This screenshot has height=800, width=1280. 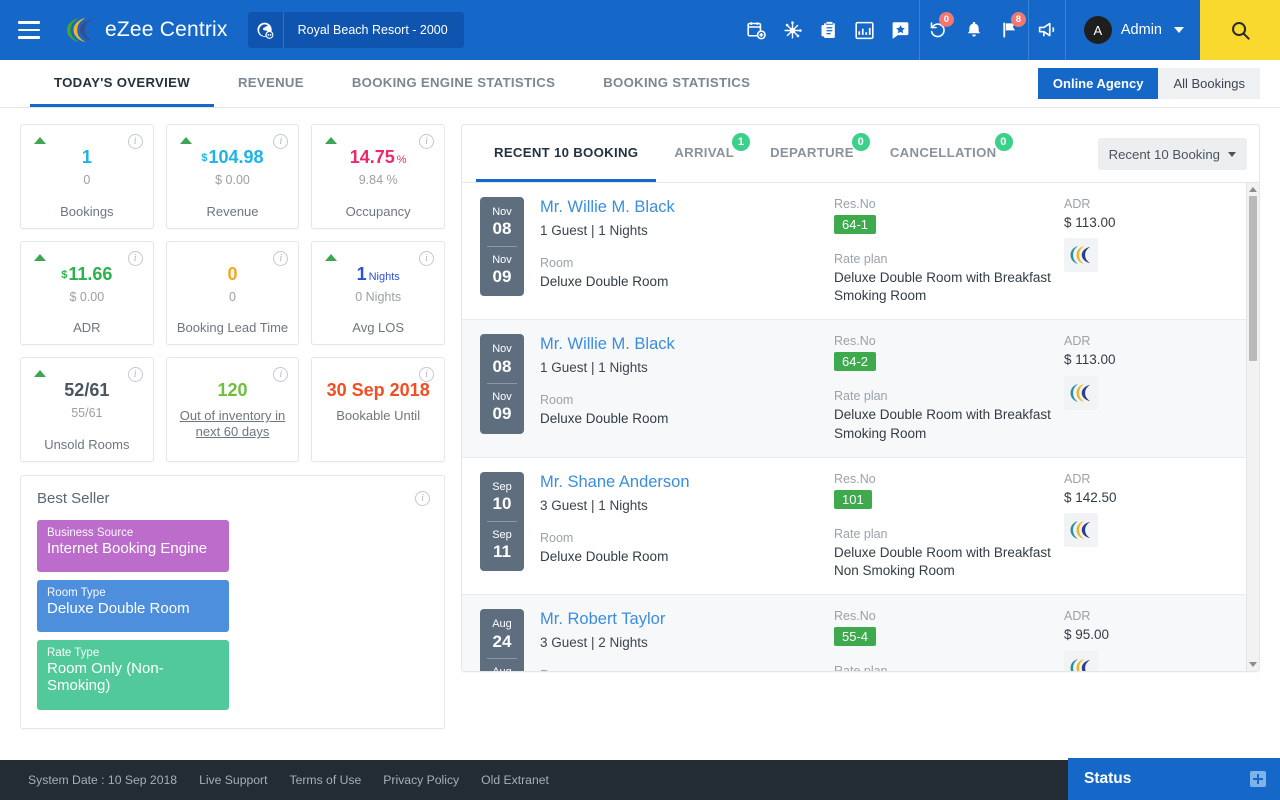 What do you see at coordinates (232, 176) in the screenshot?
I see `kpi-card-revenue: i $104.98 $ 0.00 Revenue` at bounding box center [232, 176].